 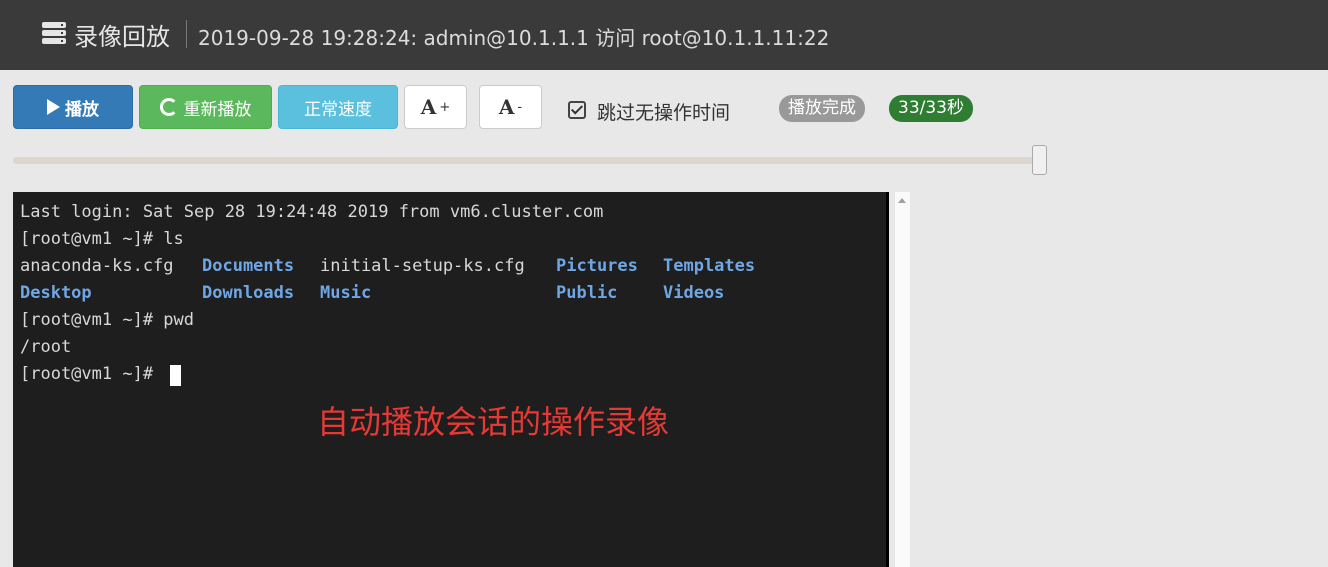 I want to click on scroll-up-arrow-icon, so click(x=902, y=200).